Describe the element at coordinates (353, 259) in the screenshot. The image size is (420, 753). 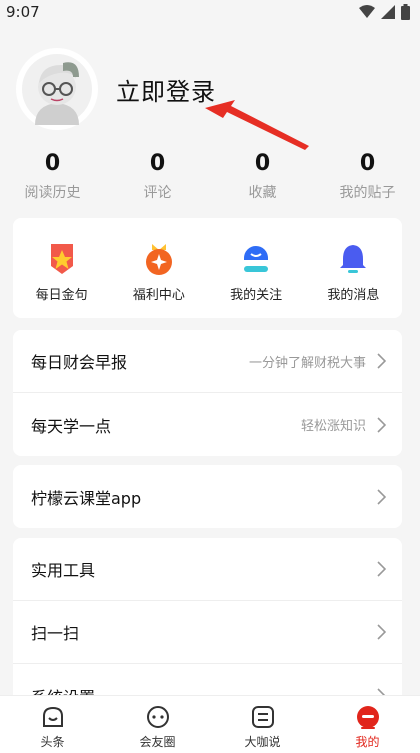
I see `bell-icon` at that location.